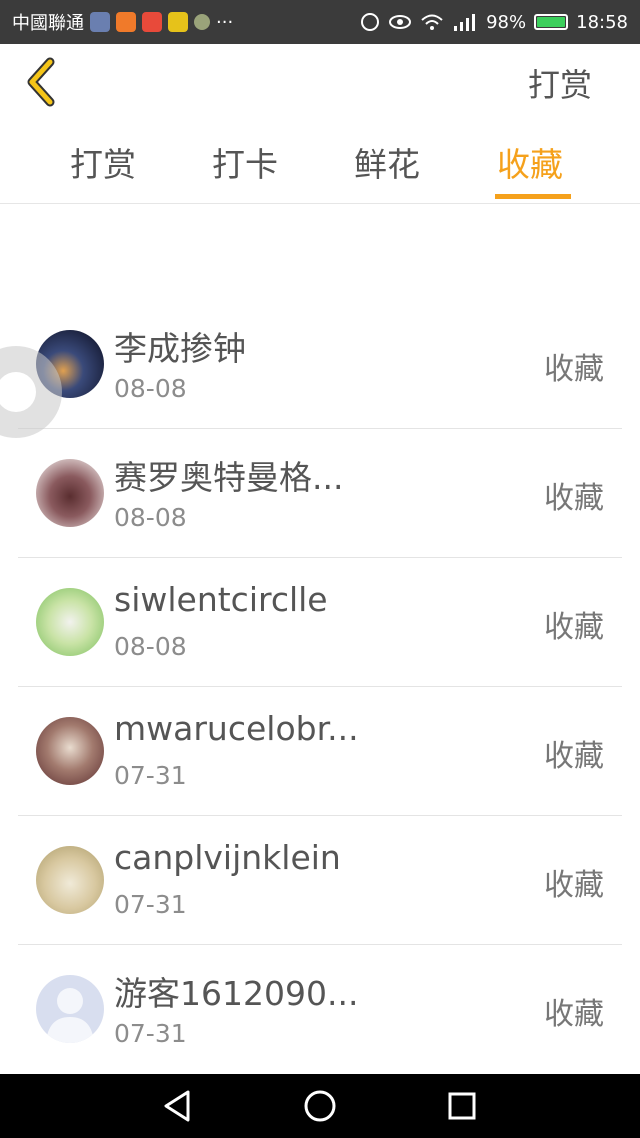  Describe the element at coordinates (320, 751) in the screenshot. I see `list-item: mwarucelobr... 07-31 收藏` at that location.